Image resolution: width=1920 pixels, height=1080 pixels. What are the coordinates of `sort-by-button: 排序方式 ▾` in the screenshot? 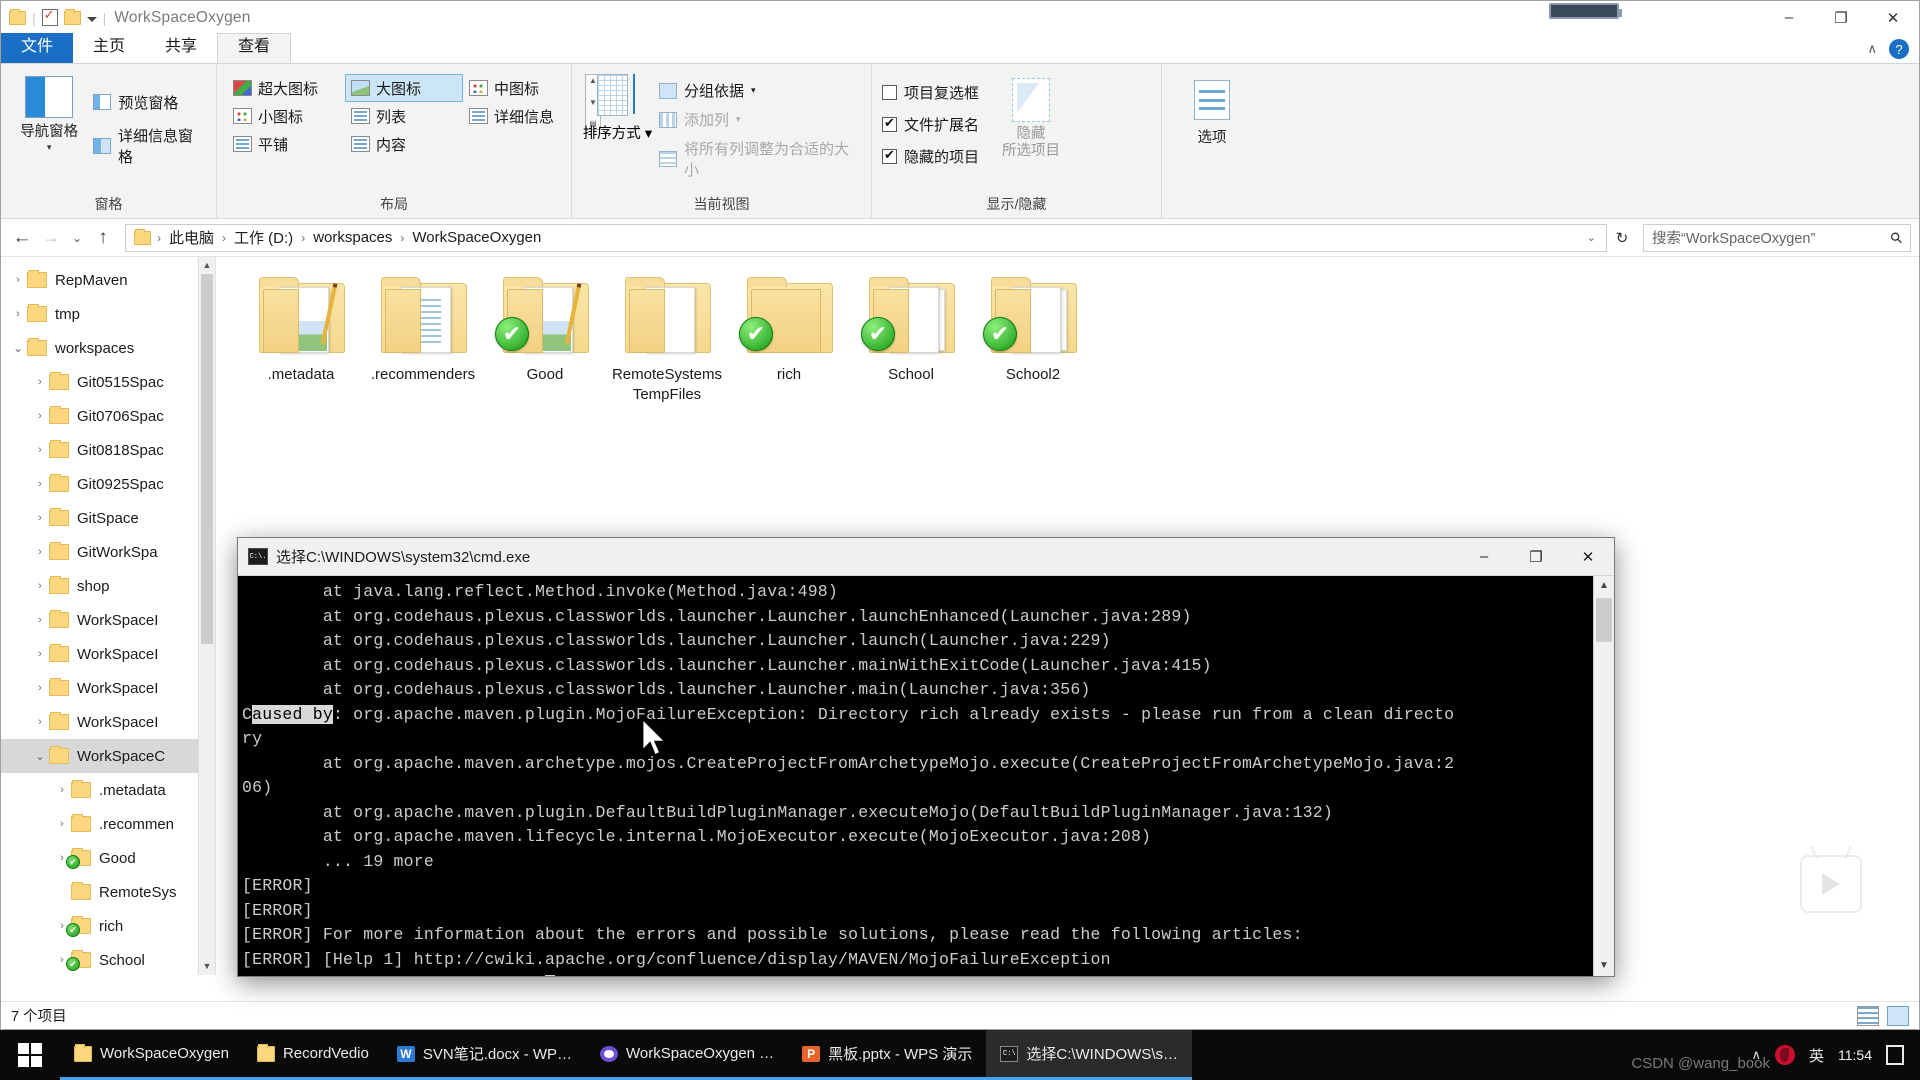 It's located at (617, 125).